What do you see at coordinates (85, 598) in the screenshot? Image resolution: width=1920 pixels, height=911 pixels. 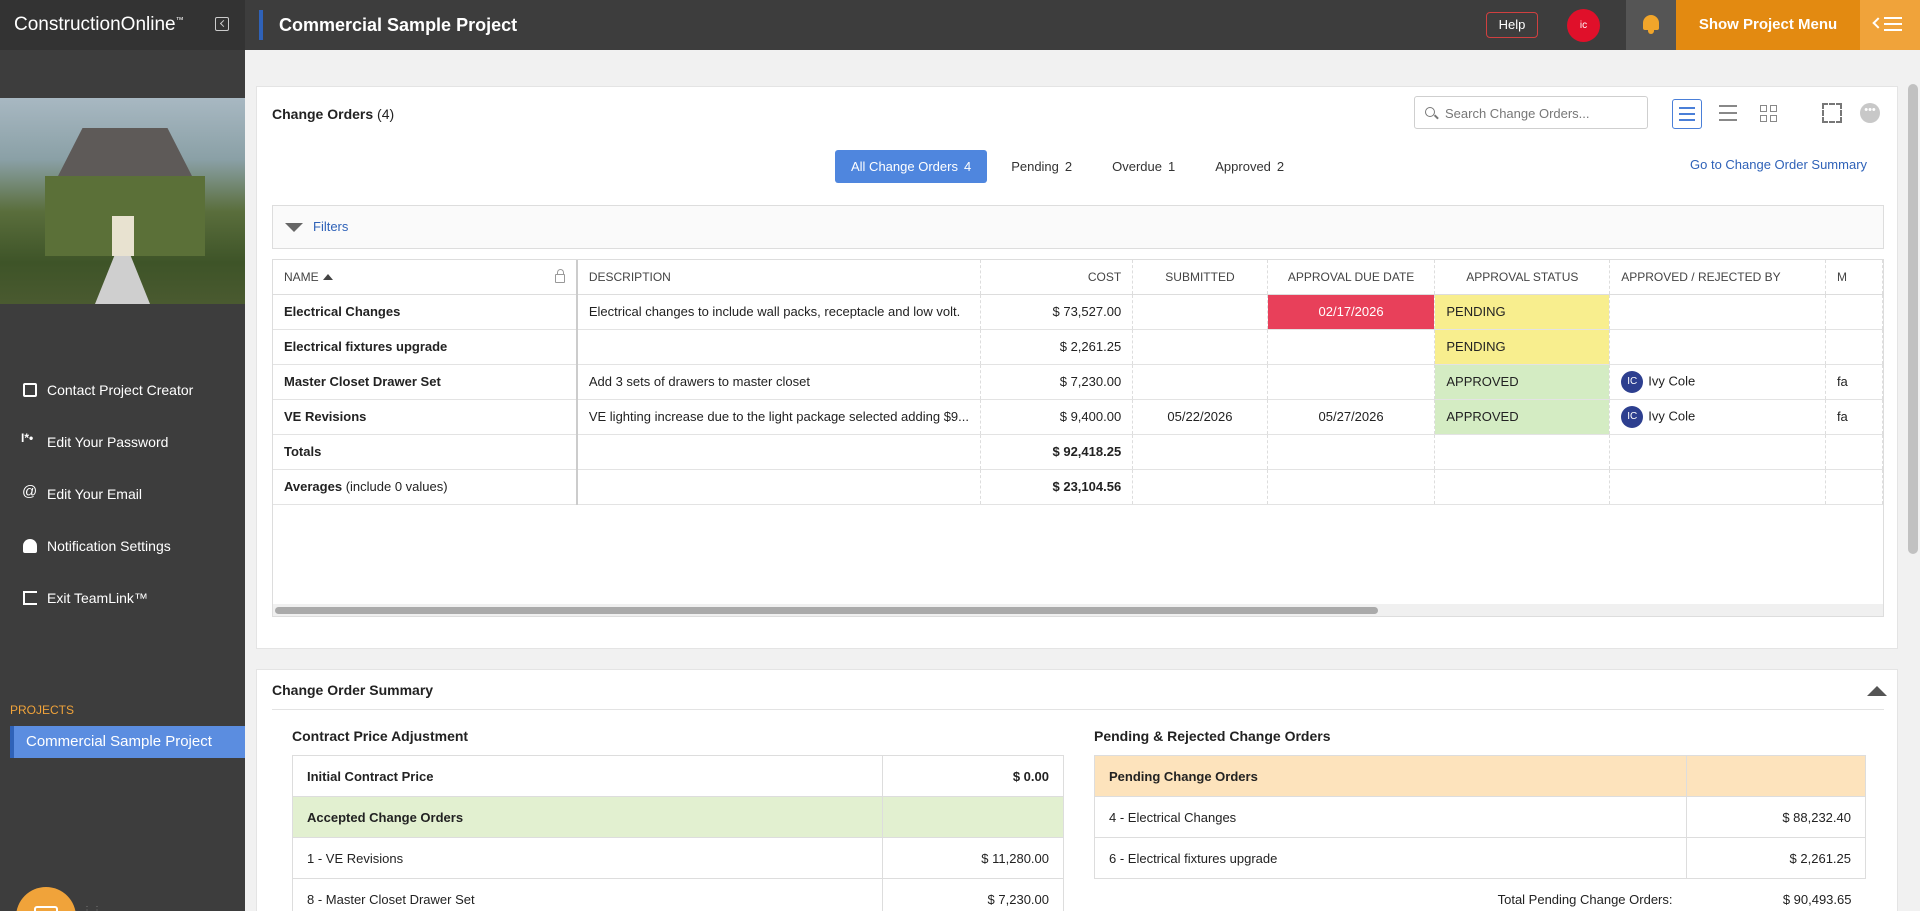 I see `sidebar-link-exit-teamlink: Exit TeamLink™` at bounding box center [85, 598].